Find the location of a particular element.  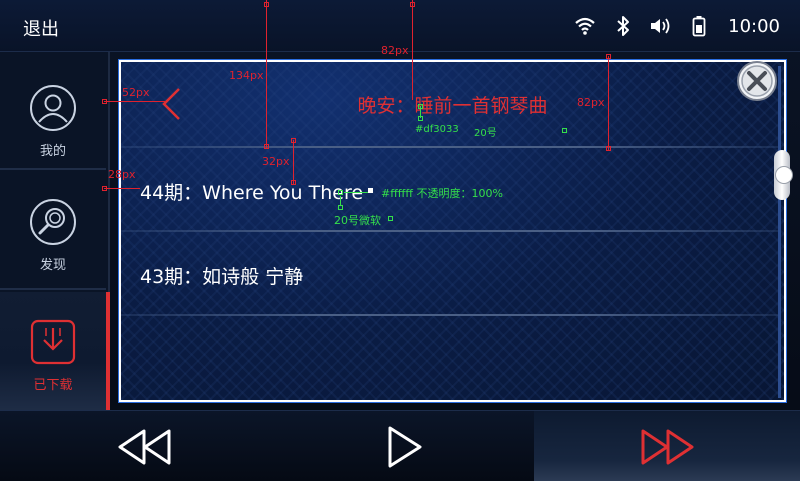

playback-bar is located at coordinates (400, 445).